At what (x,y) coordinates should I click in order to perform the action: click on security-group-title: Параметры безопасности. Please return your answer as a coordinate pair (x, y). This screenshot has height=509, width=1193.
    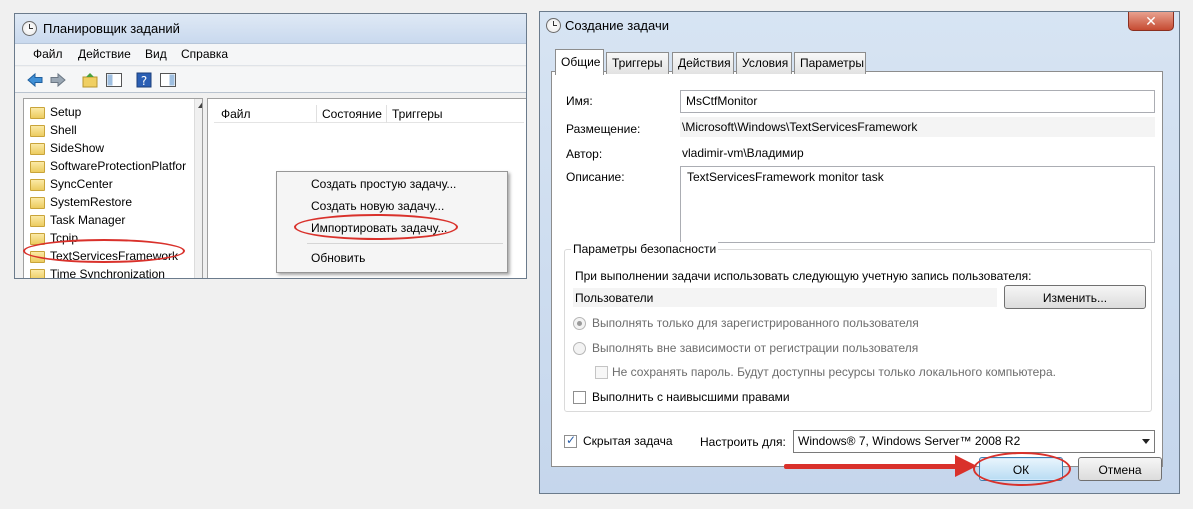
    Looking at the image, I should click on (645, 249).